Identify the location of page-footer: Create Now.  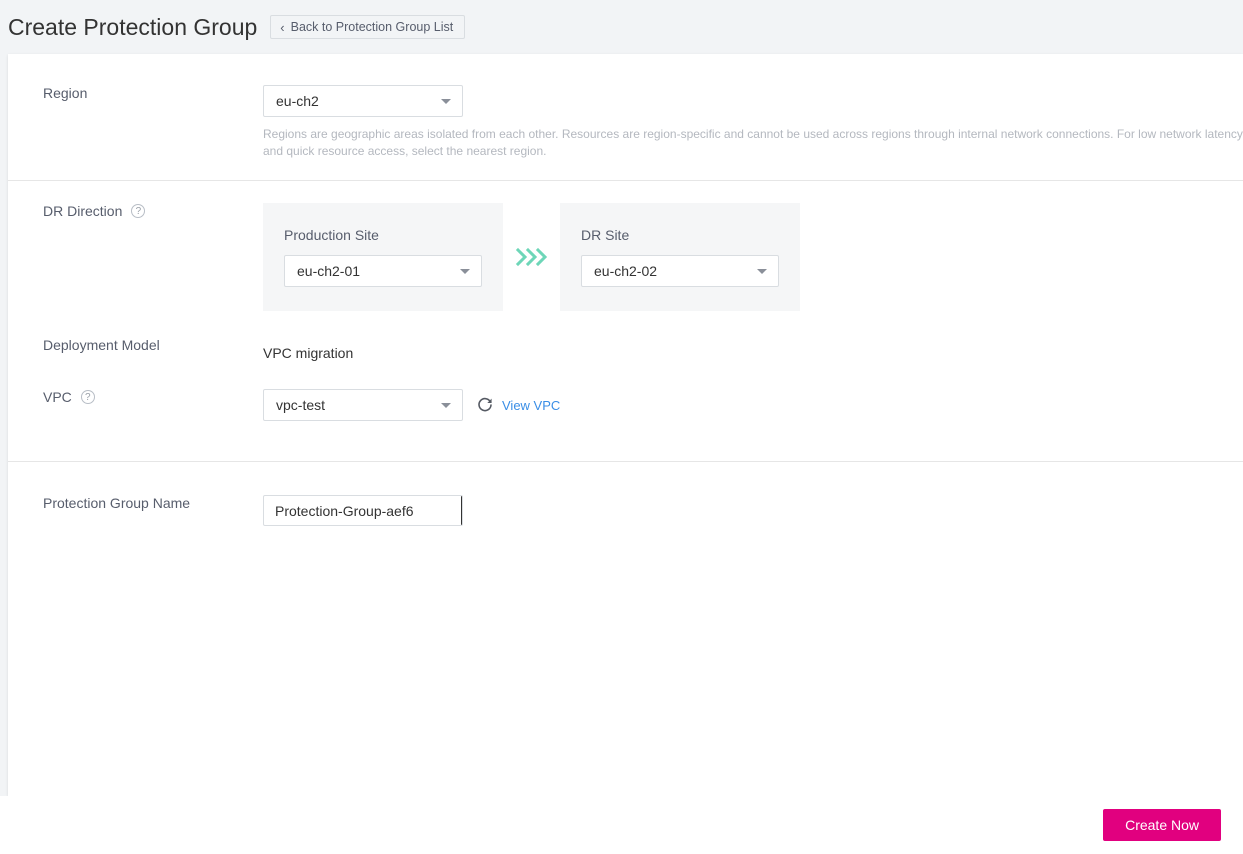
(621, 825).